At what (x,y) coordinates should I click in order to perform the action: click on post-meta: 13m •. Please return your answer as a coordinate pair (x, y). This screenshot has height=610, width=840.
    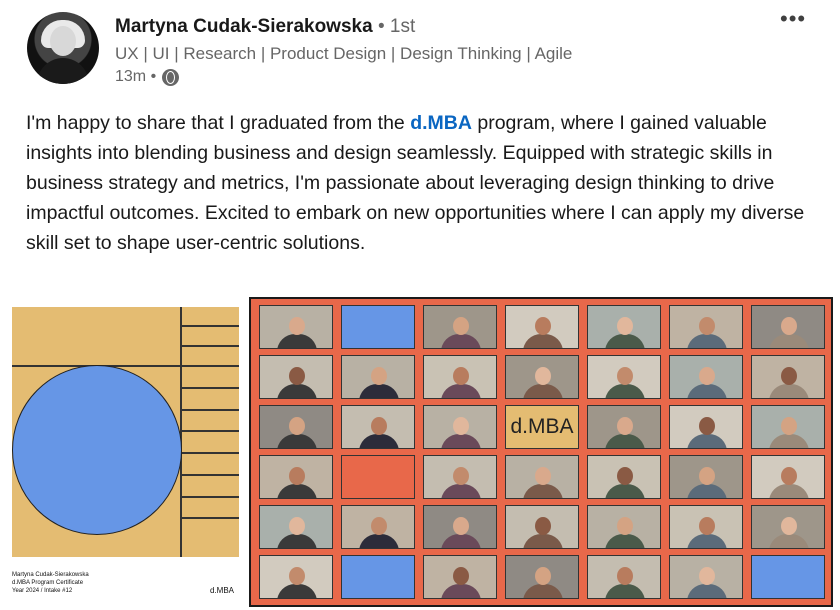
    Looking at the image, I should click on (147, 77).